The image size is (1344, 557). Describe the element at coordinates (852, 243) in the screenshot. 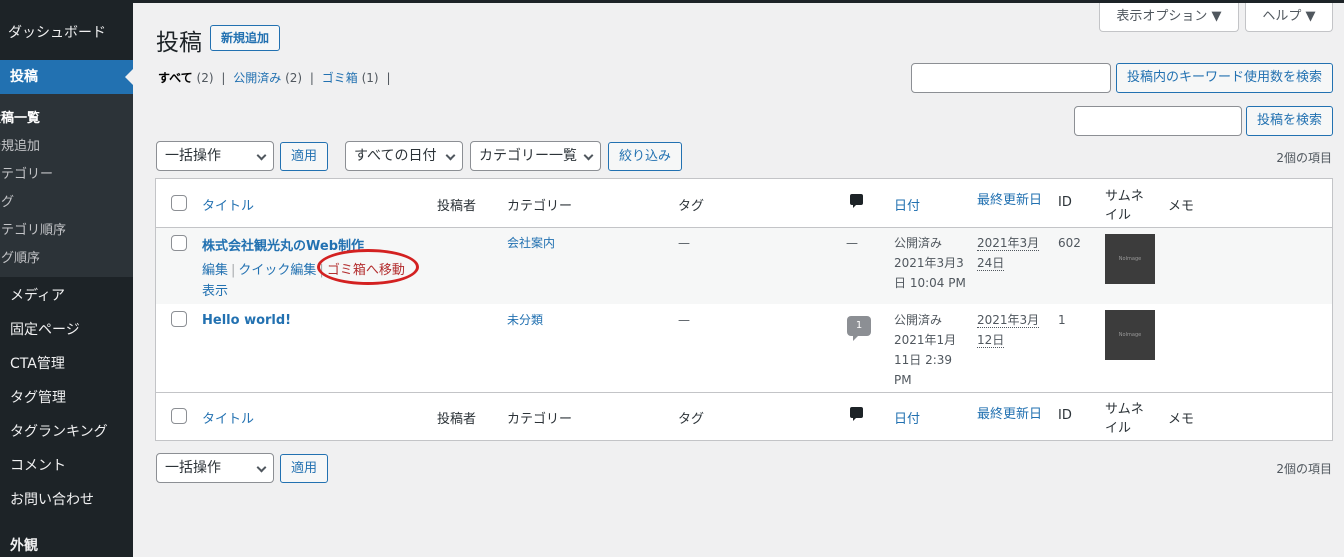

I see `comments-value: —` at that location.